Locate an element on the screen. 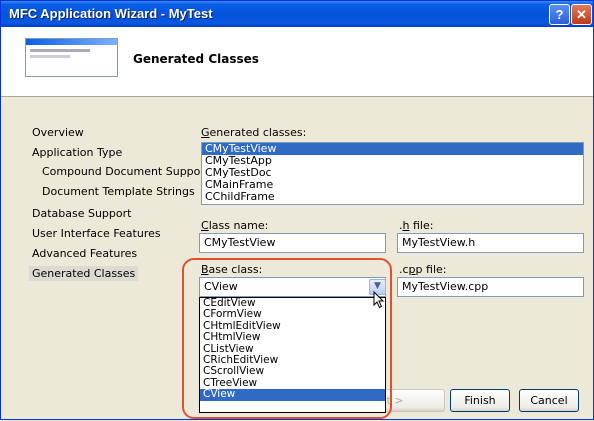  finish-button: Finish is located at coordinates (480, 400).